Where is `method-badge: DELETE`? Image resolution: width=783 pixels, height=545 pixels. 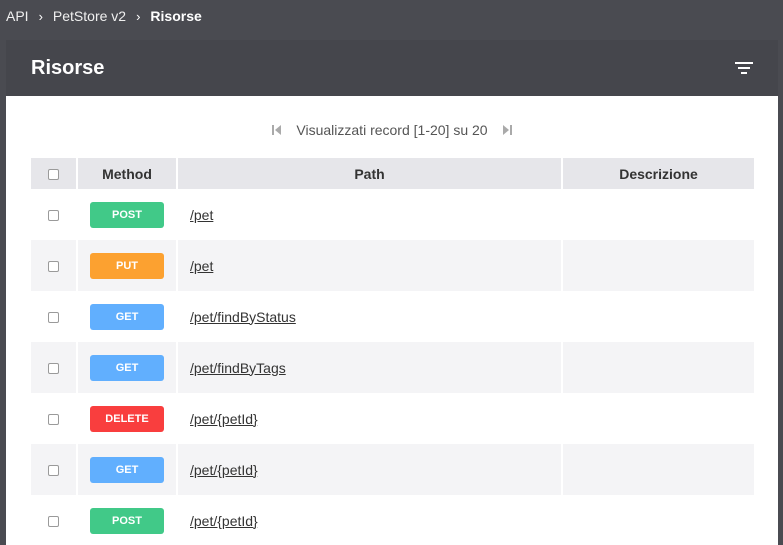 method-badge: DELETE is located at coordinates (127, 418).